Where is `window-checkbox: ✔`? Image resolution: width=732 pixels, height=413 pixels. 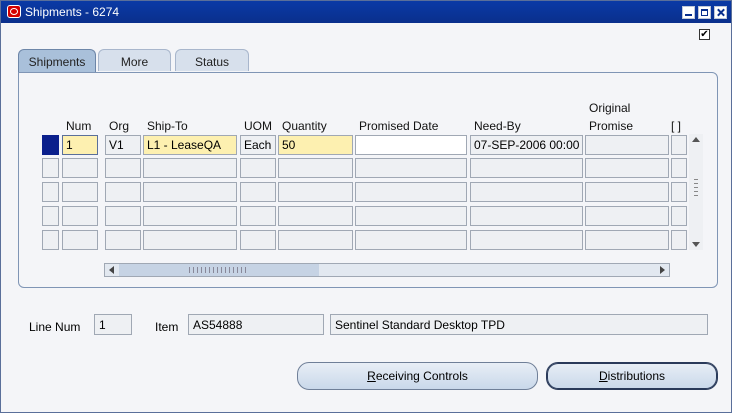 window-checkbox: ✔ is located at coordinates (704, 34).